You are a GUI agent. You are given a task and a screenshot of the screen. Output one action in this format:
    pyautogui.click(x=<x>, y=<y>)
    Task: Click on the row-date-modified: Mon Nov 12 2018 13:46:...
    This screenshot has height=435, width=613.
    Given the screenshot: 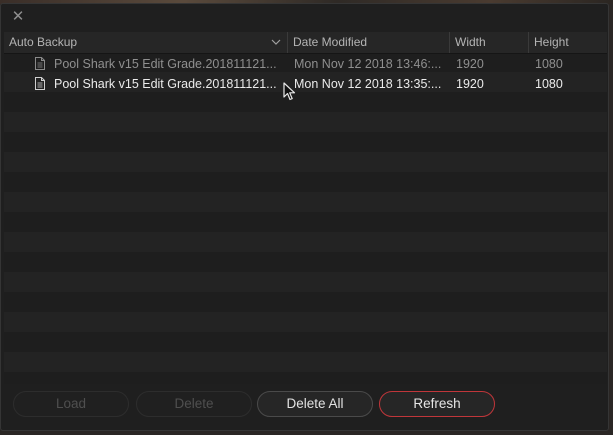 What is the action you would take?
    pyautogui.click(x=368, y=64)
    